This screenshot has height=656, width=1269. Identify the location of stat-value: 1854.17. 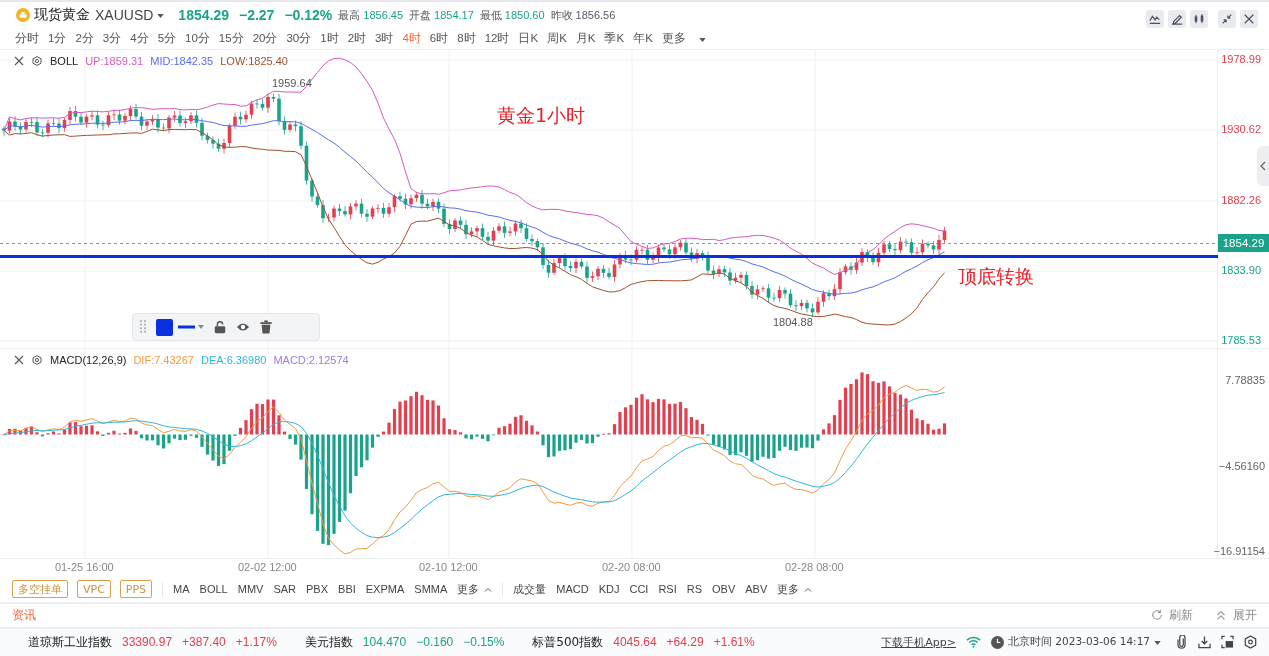
(454, 15).